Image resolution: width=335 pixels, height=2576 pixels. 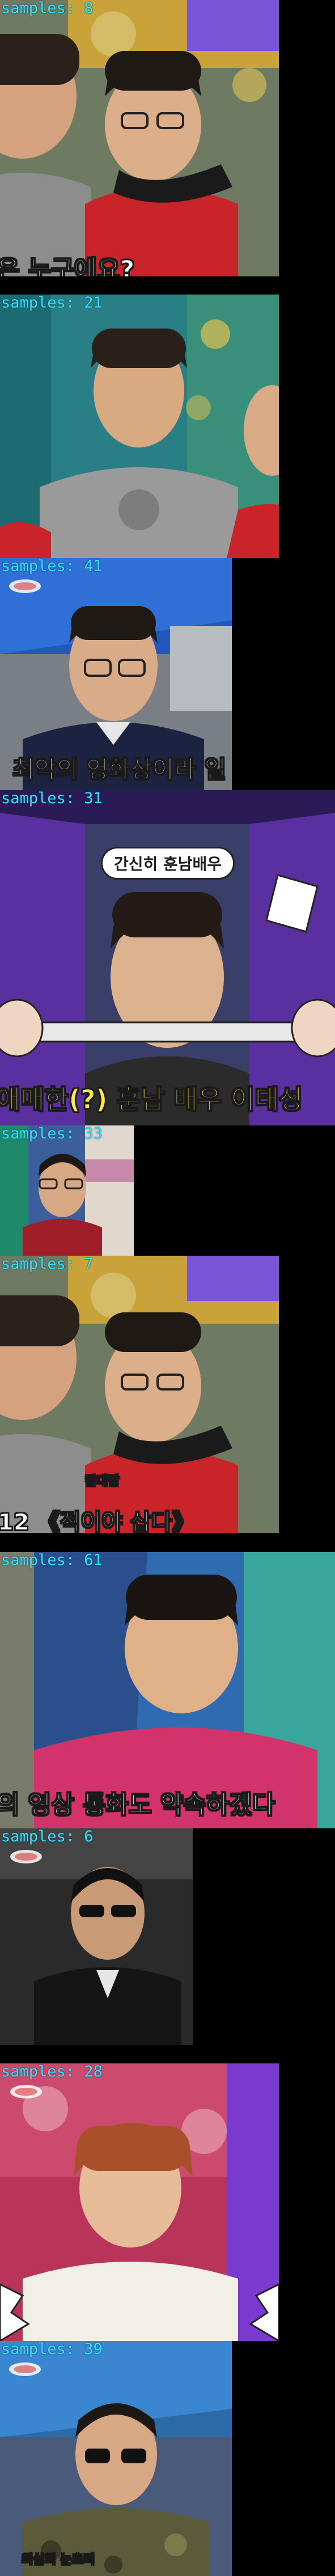 What do you see at coordinates (47, 1836) in the screenshot?
I see `sample-count-label: samples: 6` at bounding box center [47, 1836].